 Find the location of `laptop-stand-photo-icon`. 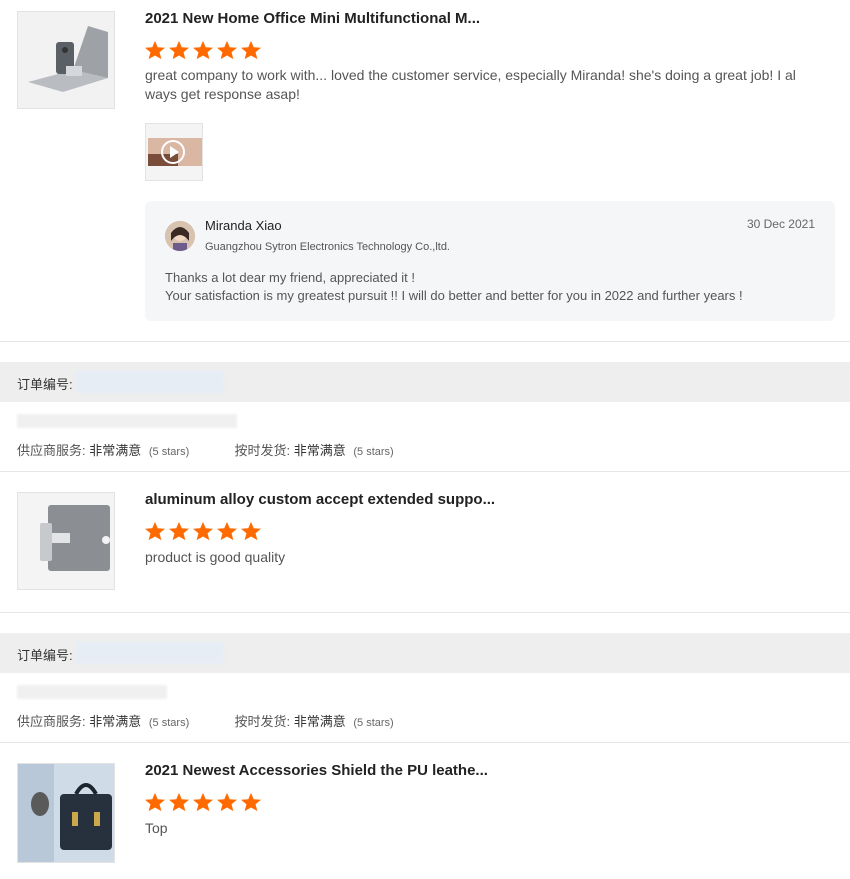

laptop-stand-photo-icon is located at coordinates (66, 541).